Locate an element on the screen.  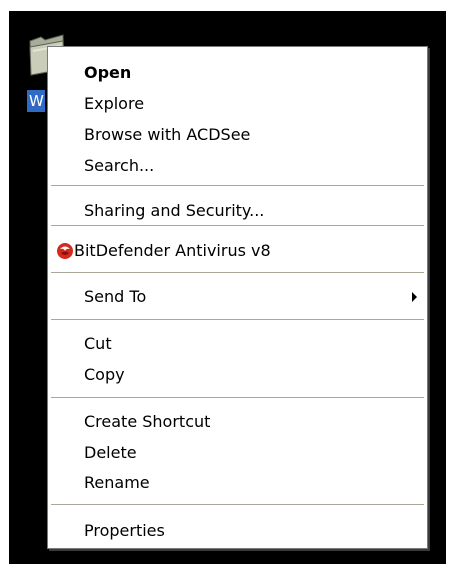
menu-item-browse-acdsee: Browse with ACDSee is located at coordinates (237, 135).